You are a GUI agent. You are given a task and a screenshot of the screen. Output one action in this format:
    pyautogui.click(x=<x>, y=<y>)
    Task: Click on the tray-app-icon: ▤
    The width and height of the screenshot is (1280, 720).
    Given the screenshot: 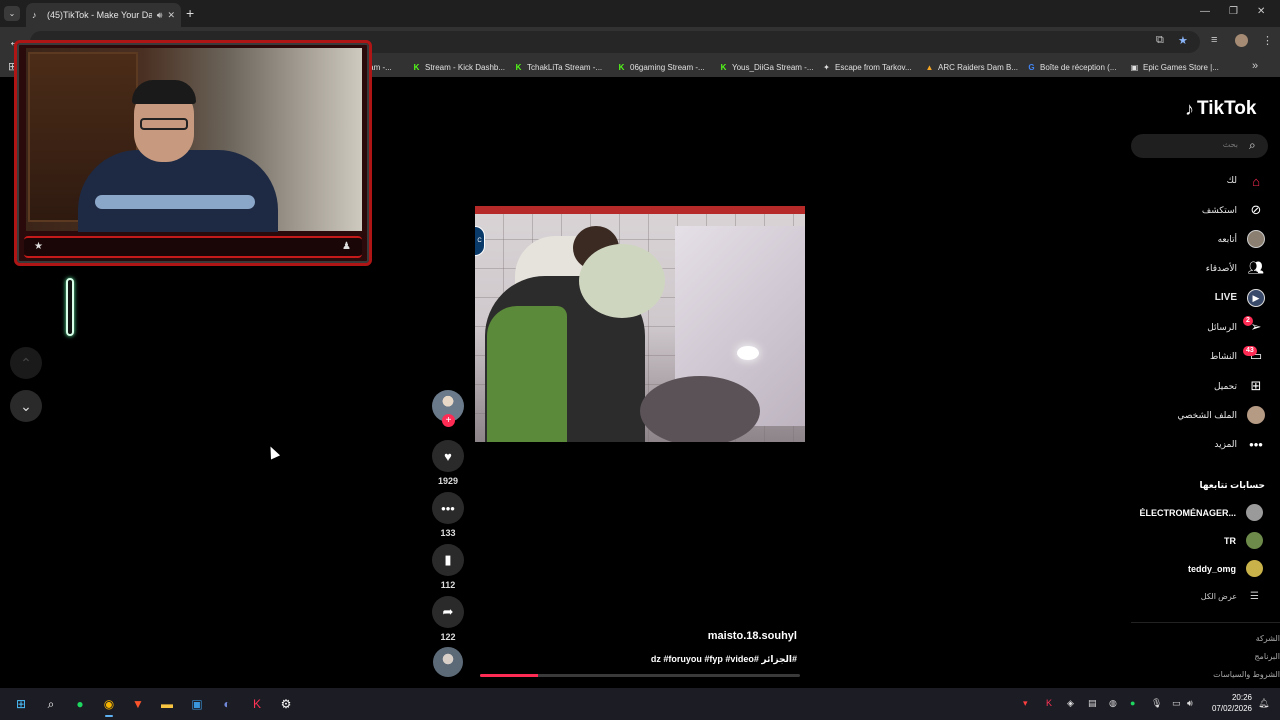 What is the action you would take?
    pyautogui.click(x=1092, y=703)
    